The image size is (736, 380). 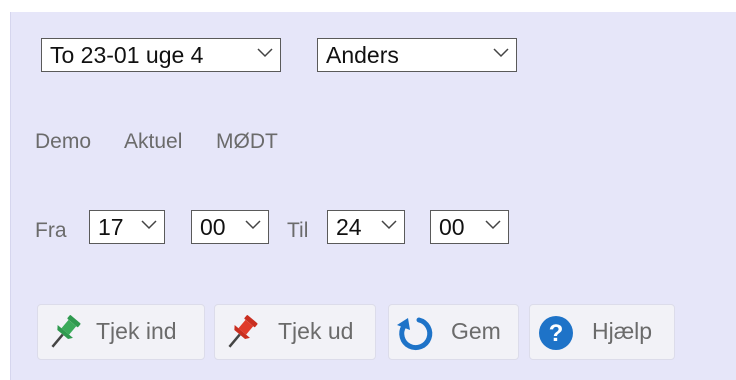 I want to click on question-mark-icon: ?, so click(x=556, y=333).